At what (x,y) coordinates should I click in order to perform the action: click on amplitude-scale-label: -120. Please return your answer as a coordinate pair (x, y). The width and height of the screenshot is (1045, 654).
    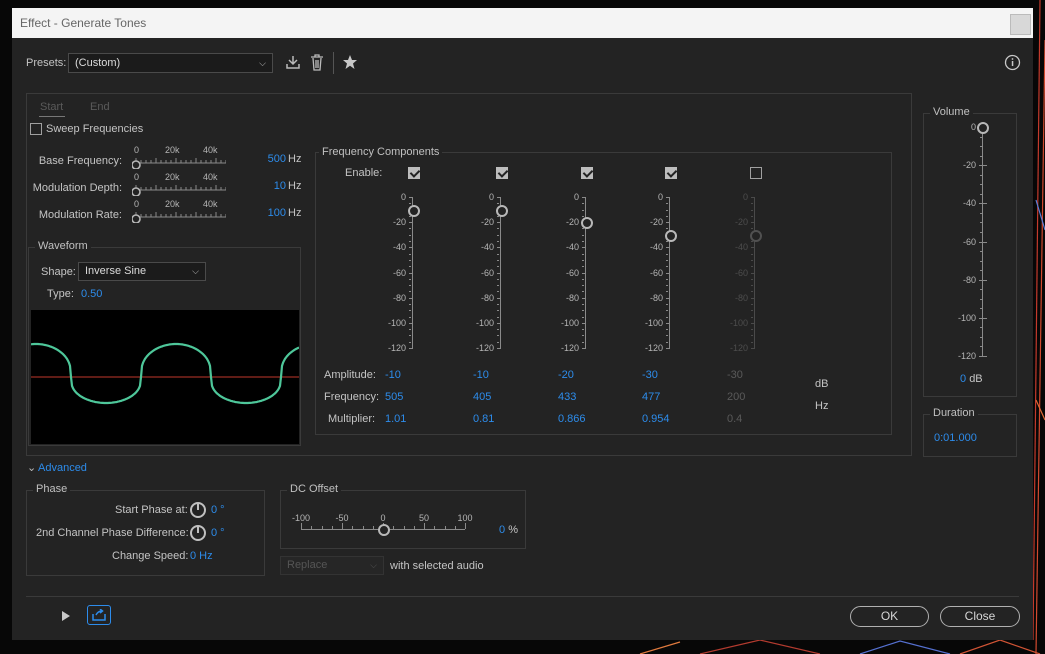
    Looking at the image, I should click on (484, 348).